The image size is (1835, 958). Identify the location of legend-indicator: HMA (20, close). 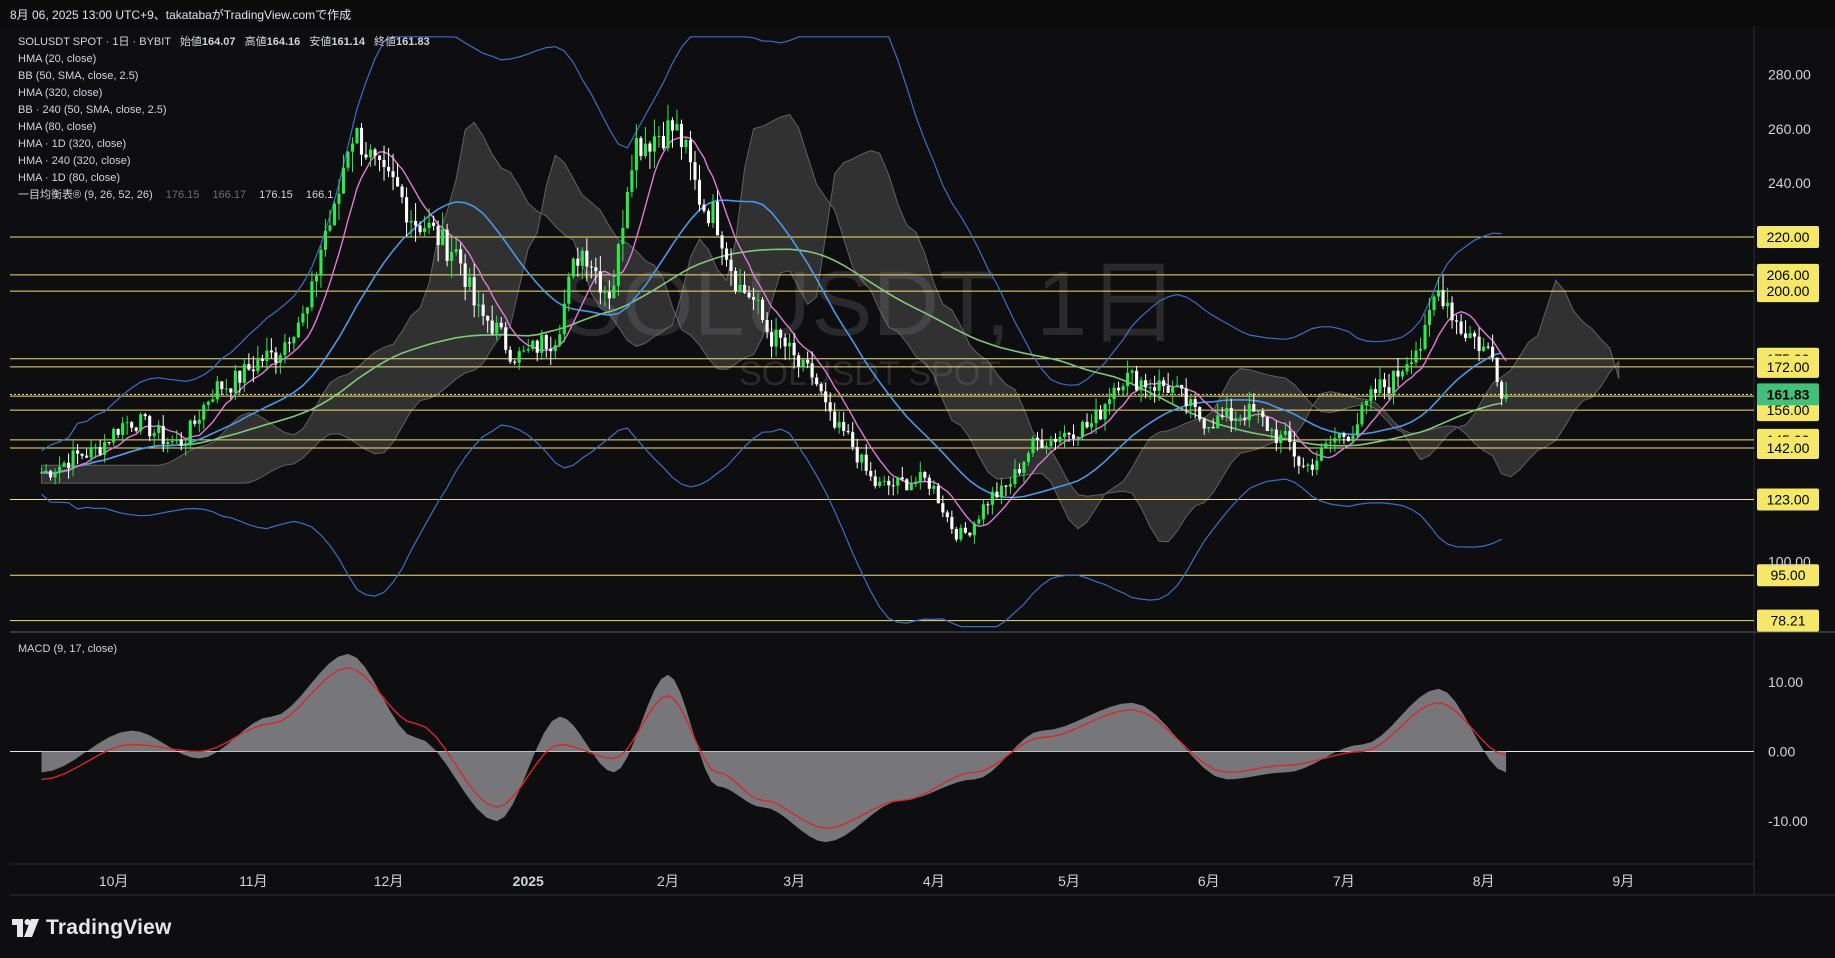
(57, 59).